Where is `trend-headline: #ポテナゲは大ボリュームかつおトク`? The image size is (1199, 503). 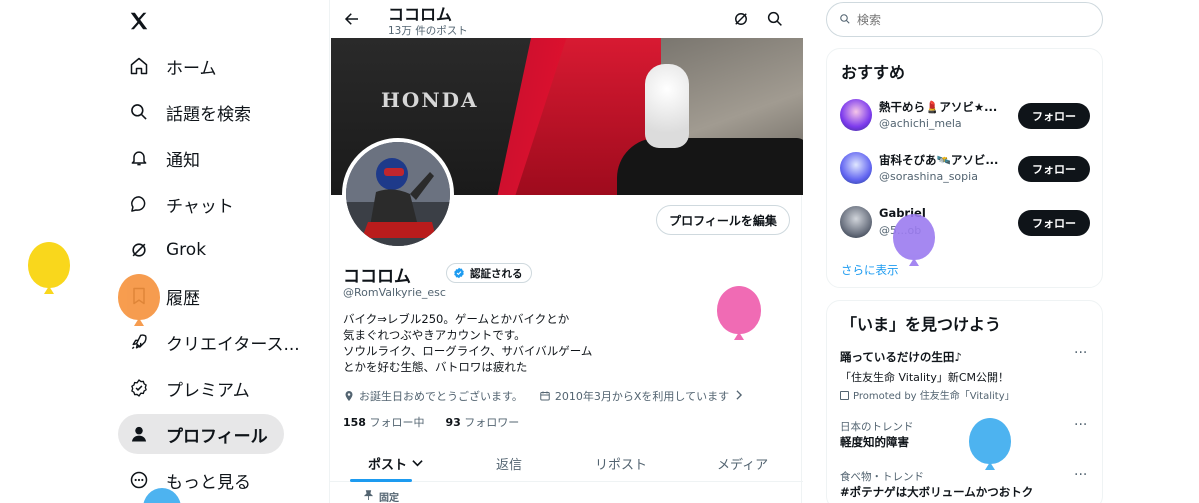
trend-headline: #ポテナゲは大ボリュームかつおトク is located at coordinates (937, 492).